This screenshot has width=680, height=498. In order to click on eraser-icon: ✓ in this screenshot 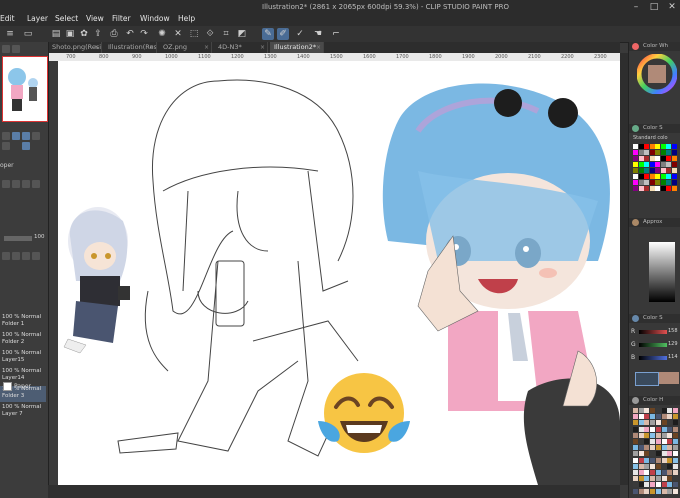, I will do `click(300, 34)`.